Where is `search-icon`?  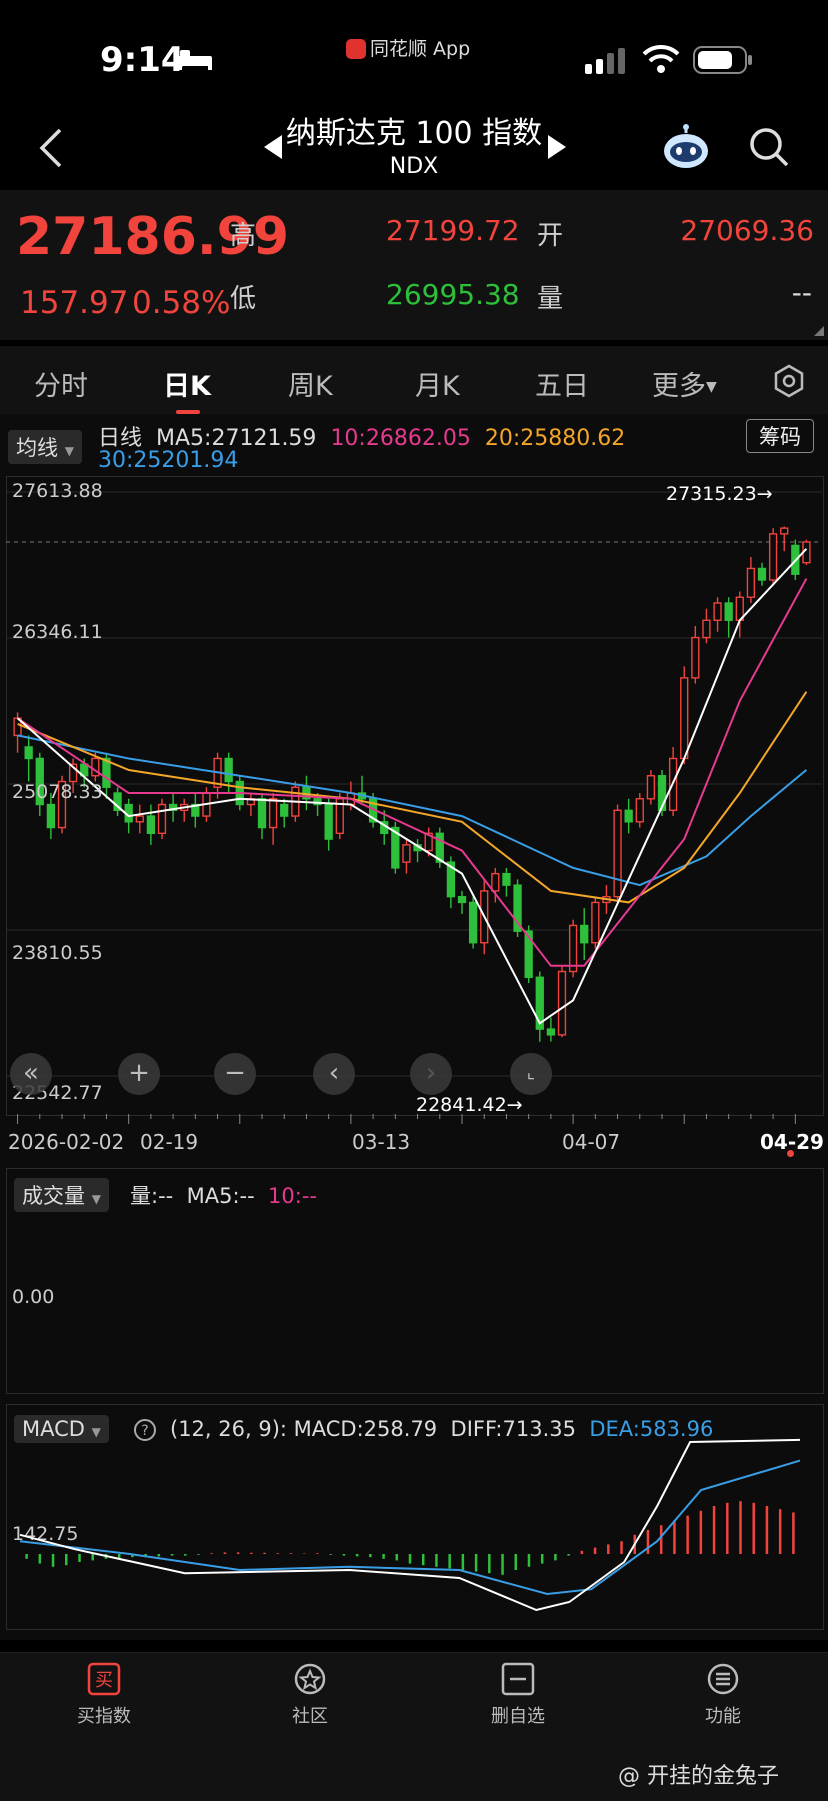 search-icon is located at coordinates (769, 147).